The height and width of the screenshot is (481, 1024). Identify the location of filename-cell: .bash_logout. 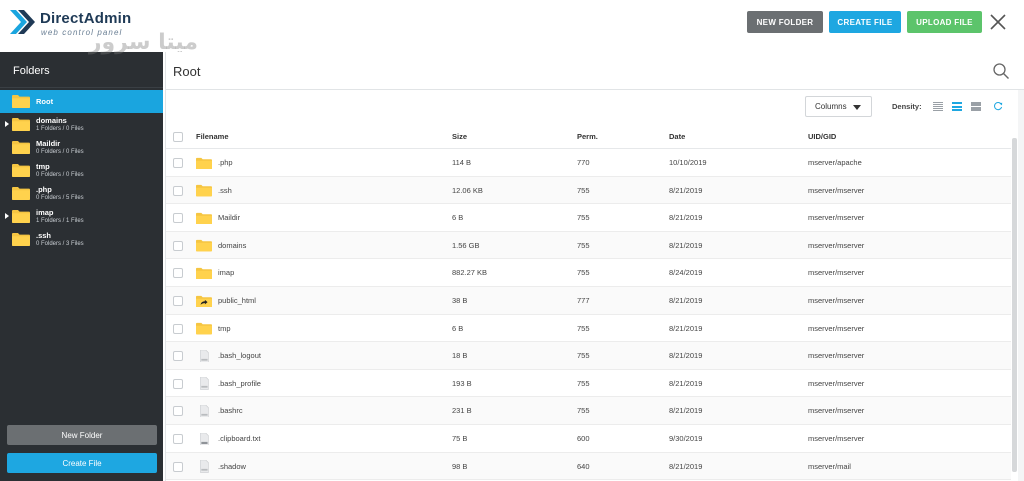
(239, 355).